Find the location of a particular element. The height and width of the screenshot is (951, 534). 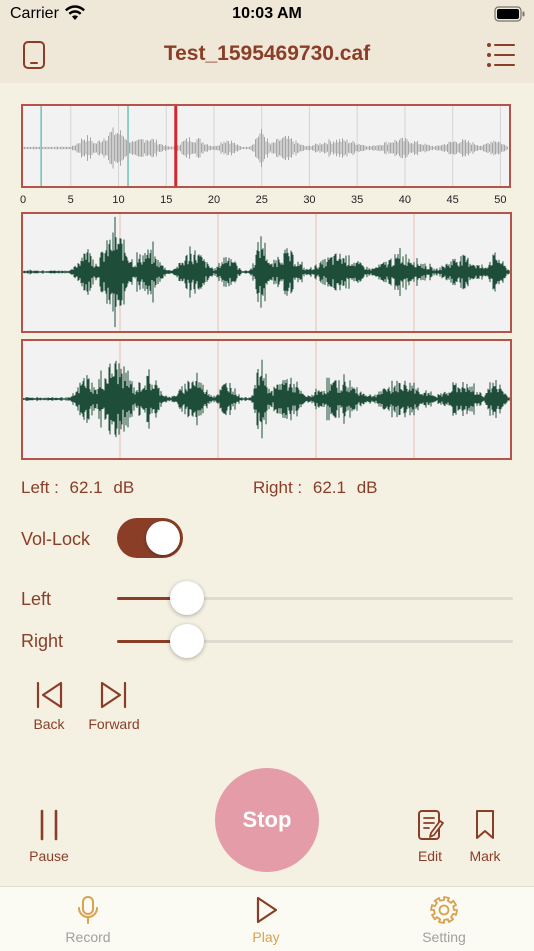

time-tick-label: 25 is located at coordinates (261, 200).